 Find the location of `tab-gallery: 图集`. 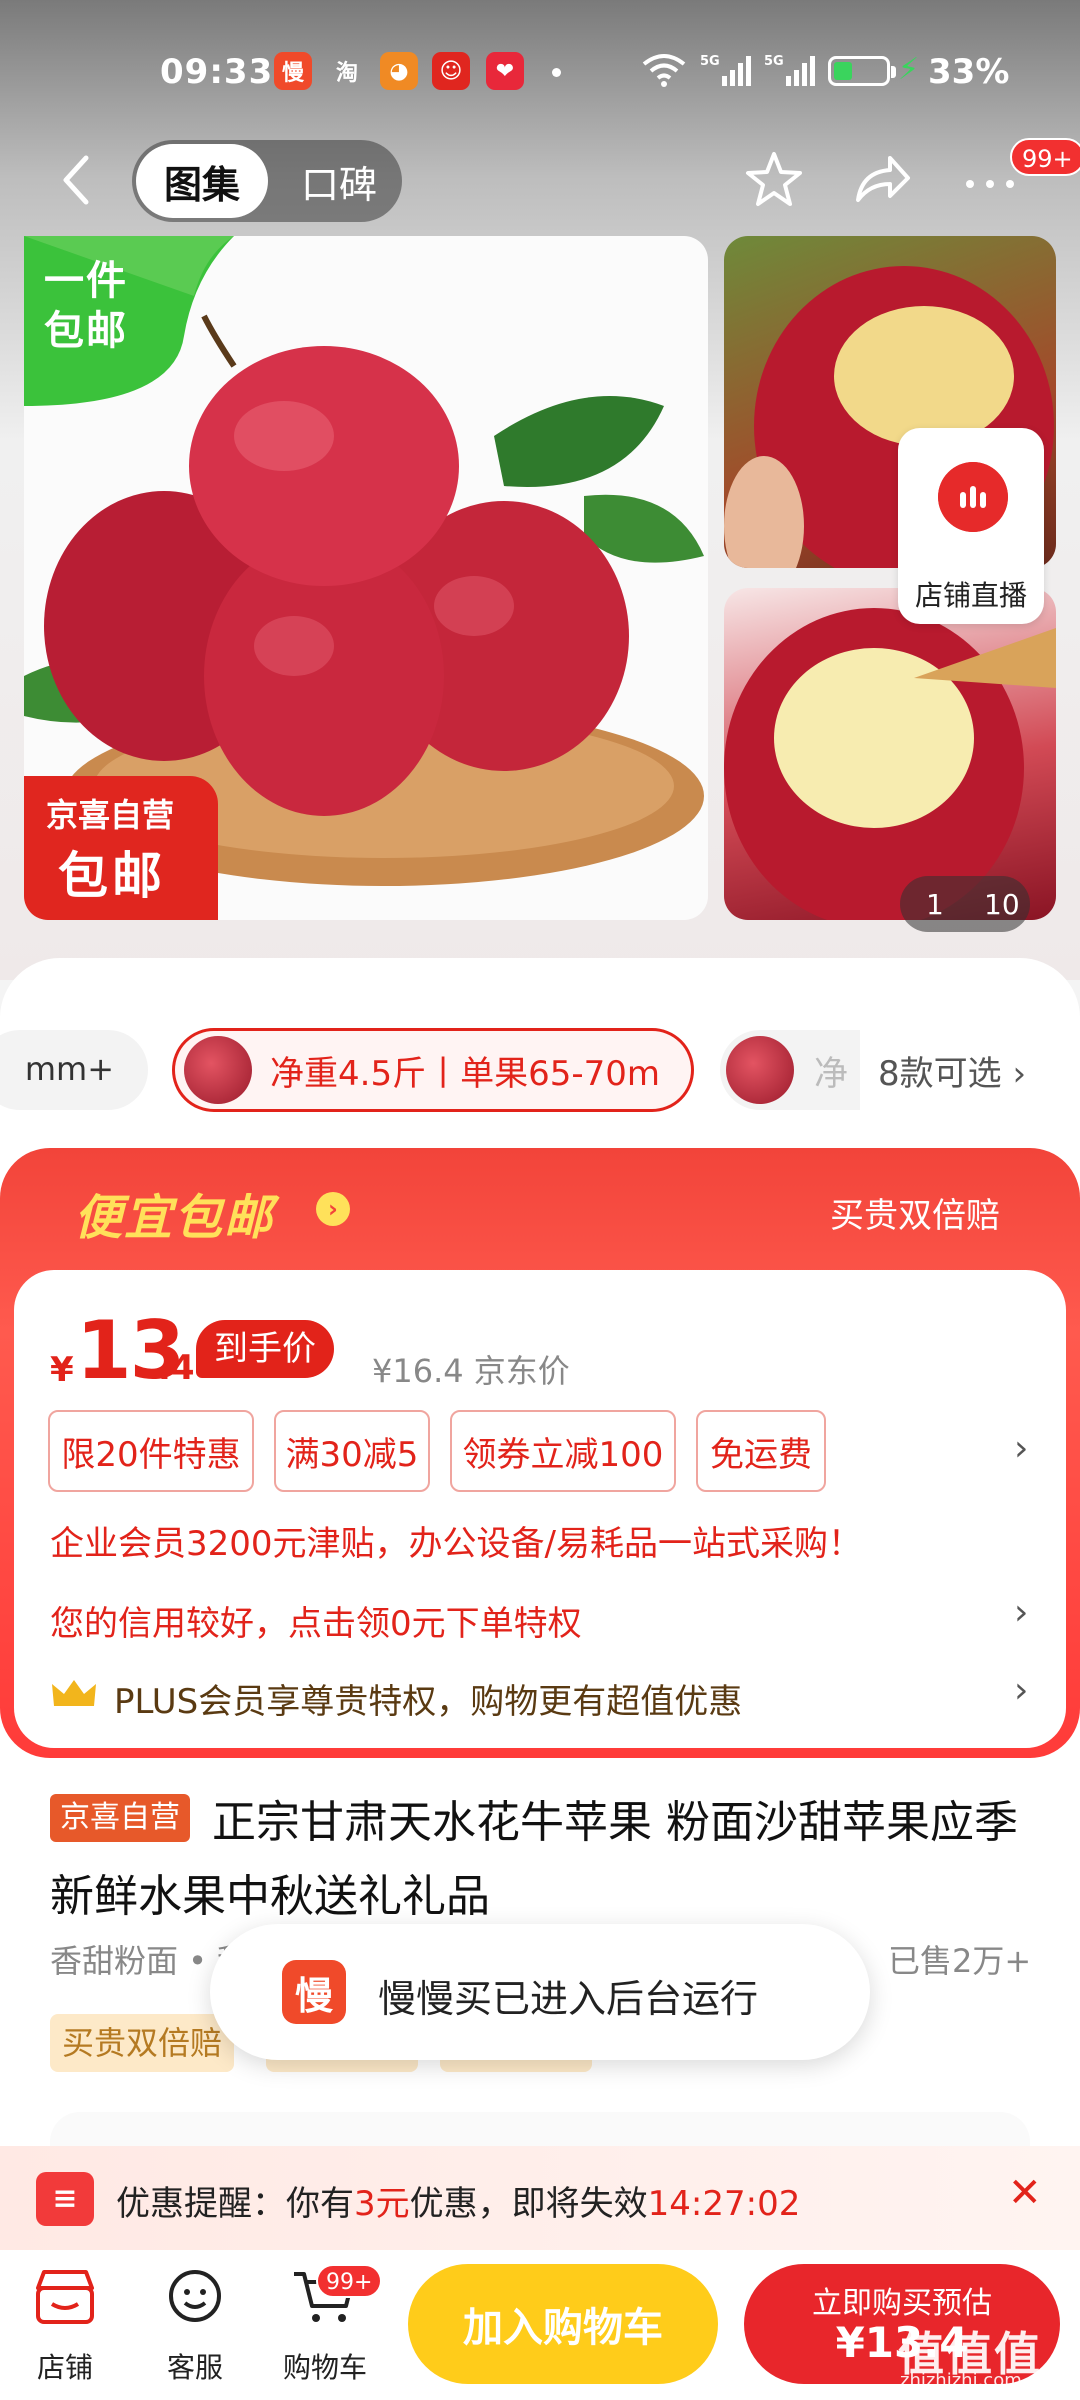

tab-gallery: 图集 is located at coordinates (202, 181).